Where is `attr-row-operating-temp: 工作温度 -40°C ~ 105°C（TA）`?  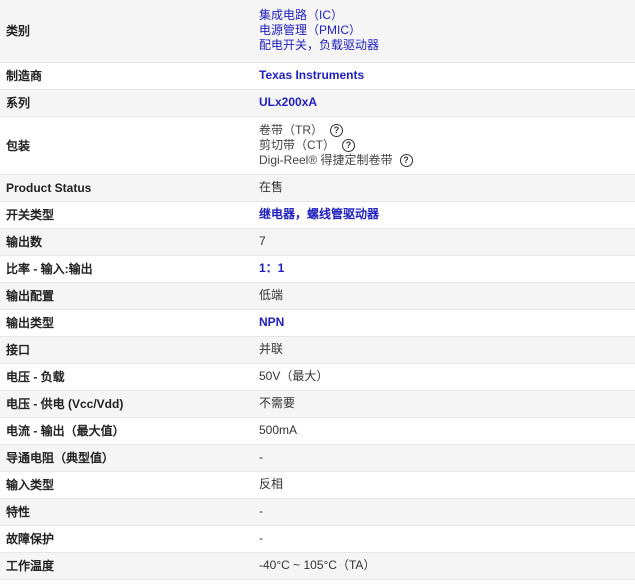 attr-row-operating-temp: 工作温度 -40°C ~ 105°C（TA） is located at coordinates (317, 566).